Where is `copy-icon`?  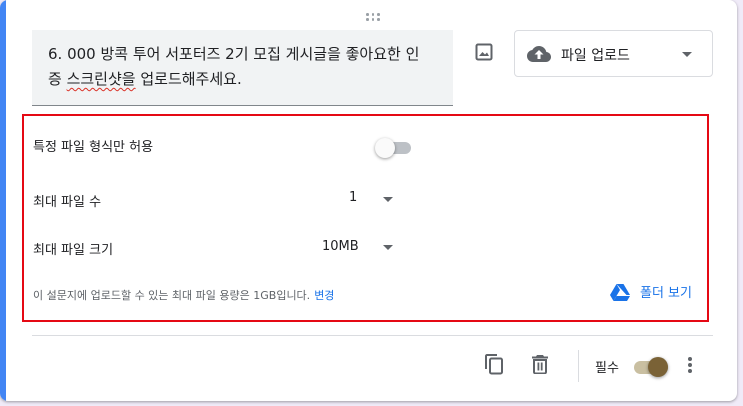 copy-icon is located at coordinates (494, 364).